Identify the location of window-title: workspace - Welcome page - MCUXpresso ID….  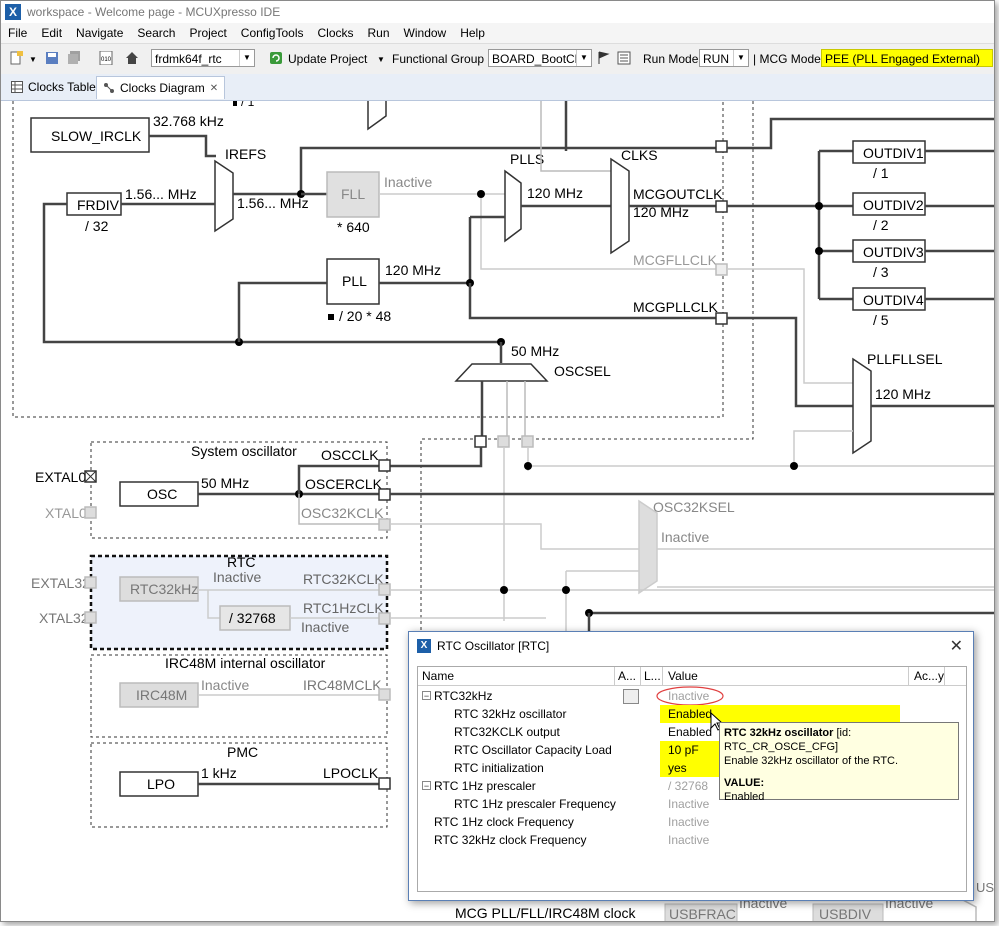
(154, 12).